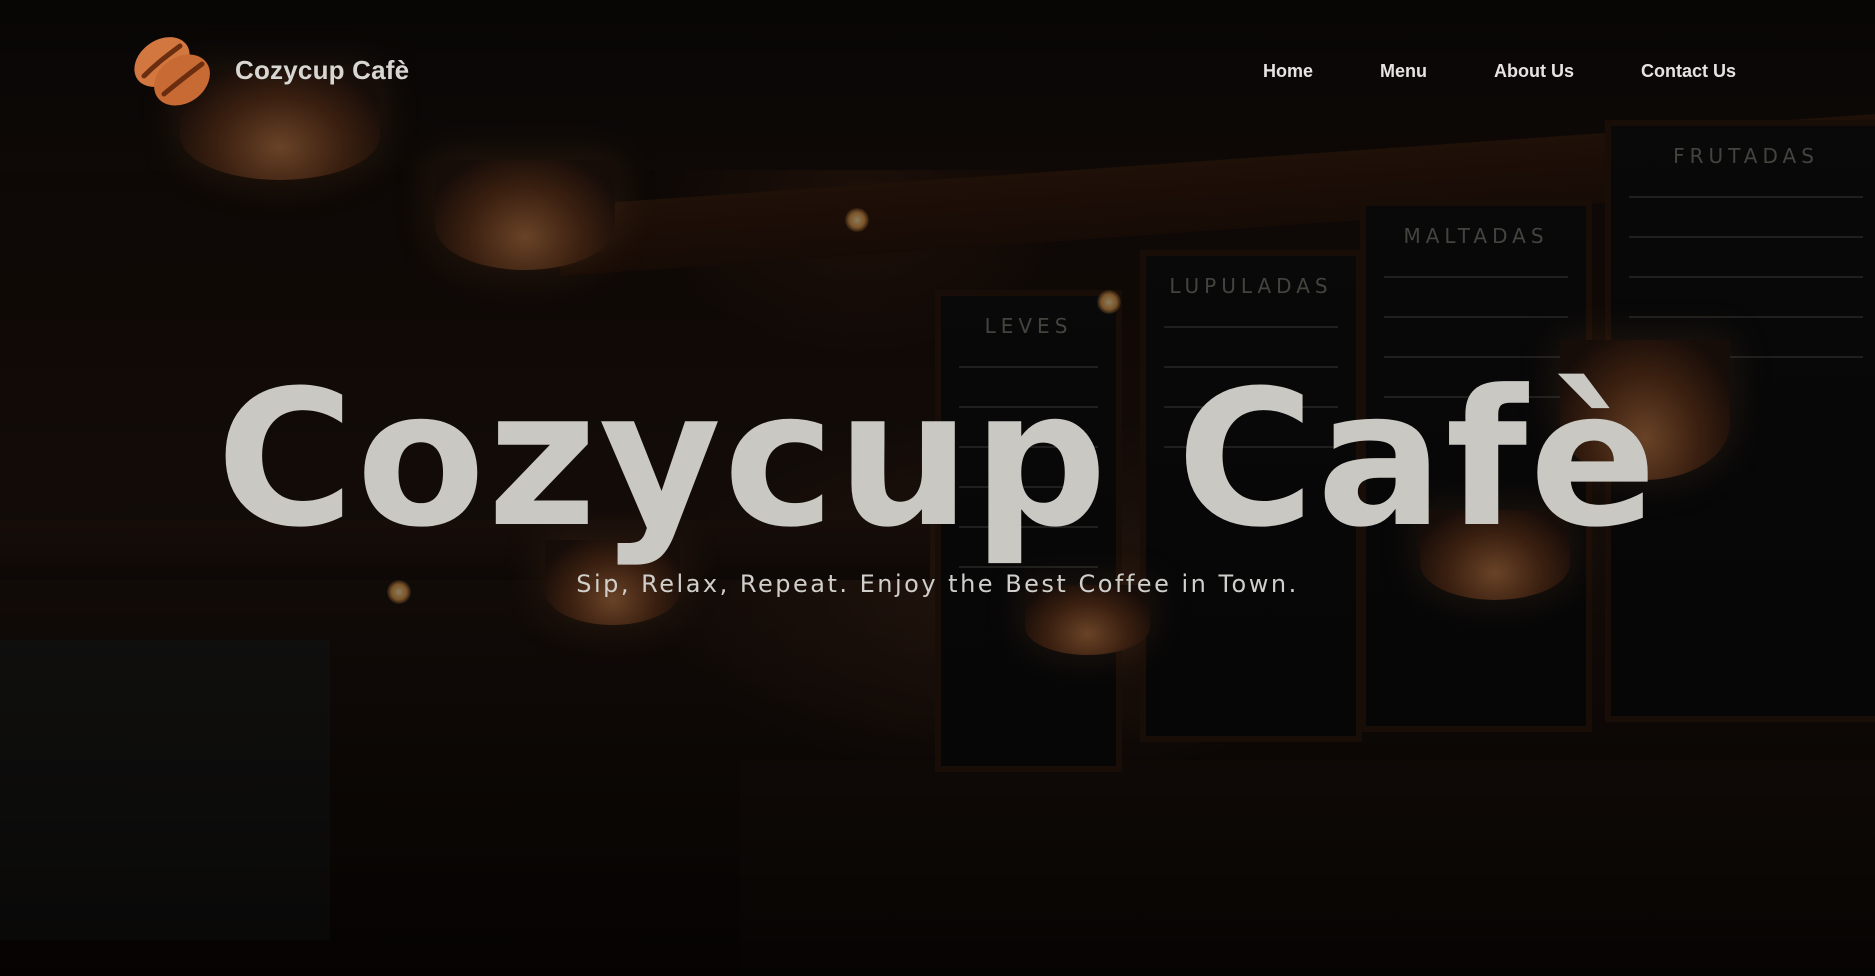  I want to click on nav-home: Home, so click(1288, 71).